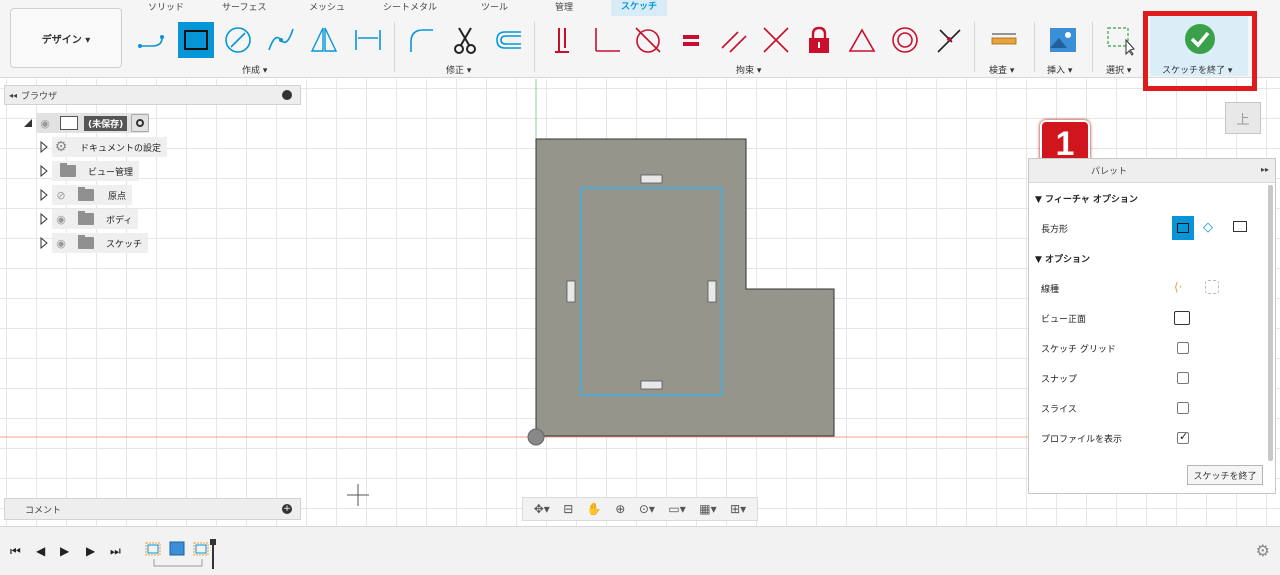  What do you see at coordinates (1243, 118) in the screenshot?
I see `view-cube: 上` at bounding box center [1243, 118].